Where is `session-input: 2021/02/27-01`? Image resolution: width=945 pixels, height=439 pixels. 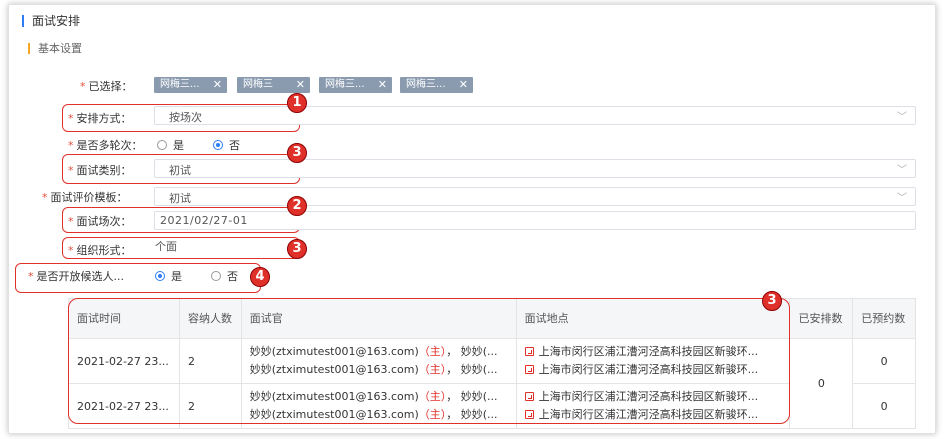
session-input: 2021/02/27-01 is located at coordinates (535, 220).